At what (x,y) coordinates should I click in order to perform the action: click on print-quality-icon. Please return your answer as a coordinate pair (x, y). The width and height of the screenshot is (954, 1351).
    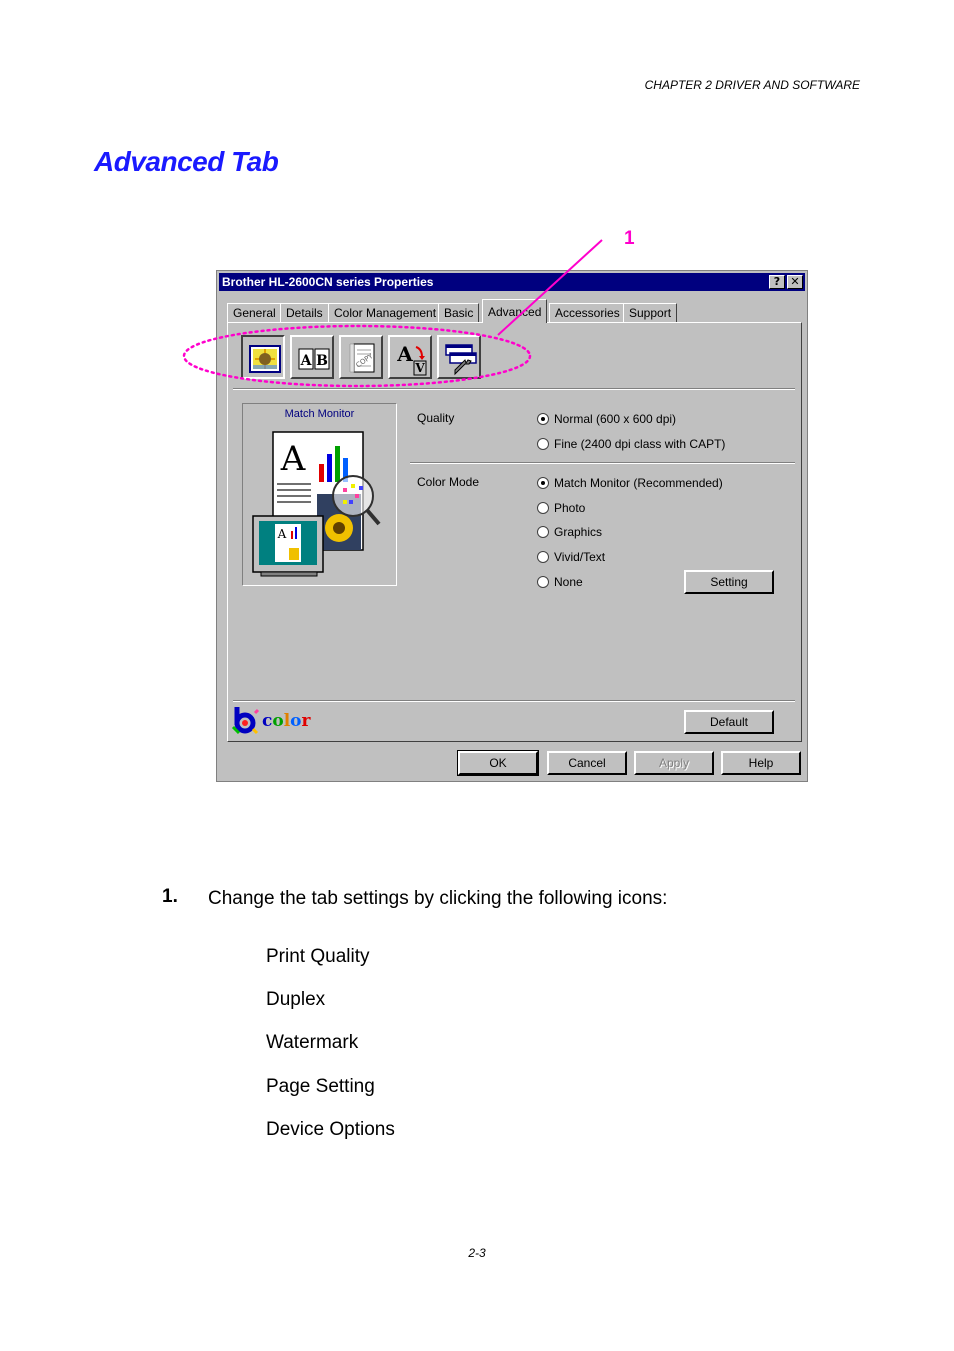
    Looking at the image, I should click on (265, 359).